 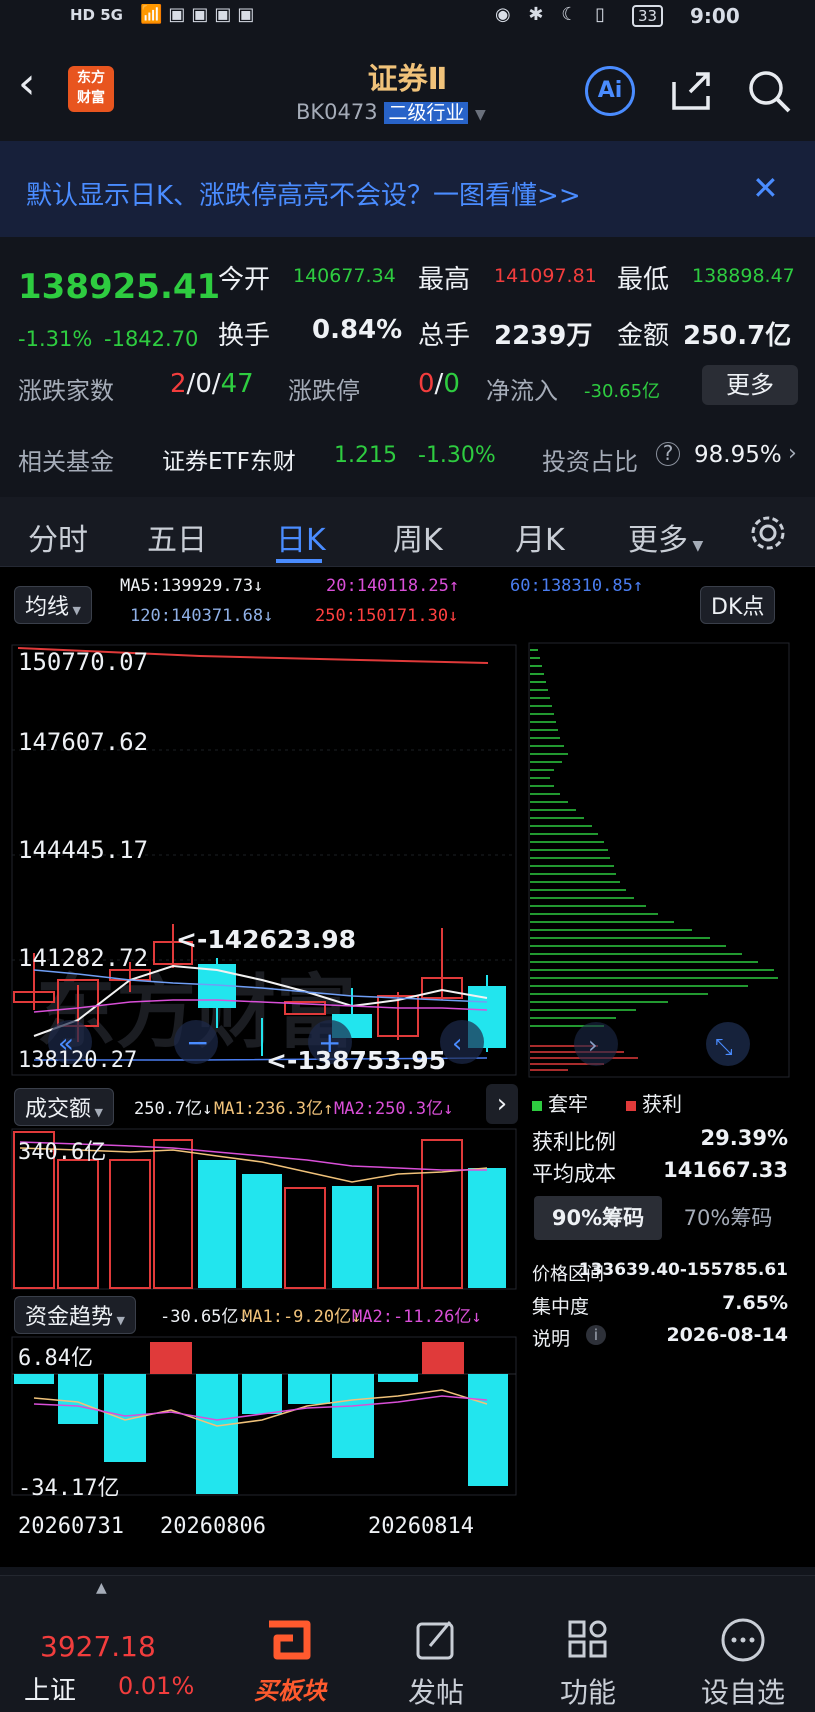 What do you see at coordinates (426, 113) in the screenshot?
I see `sector-tag: 二级行业` at bounding box center [426, 113].